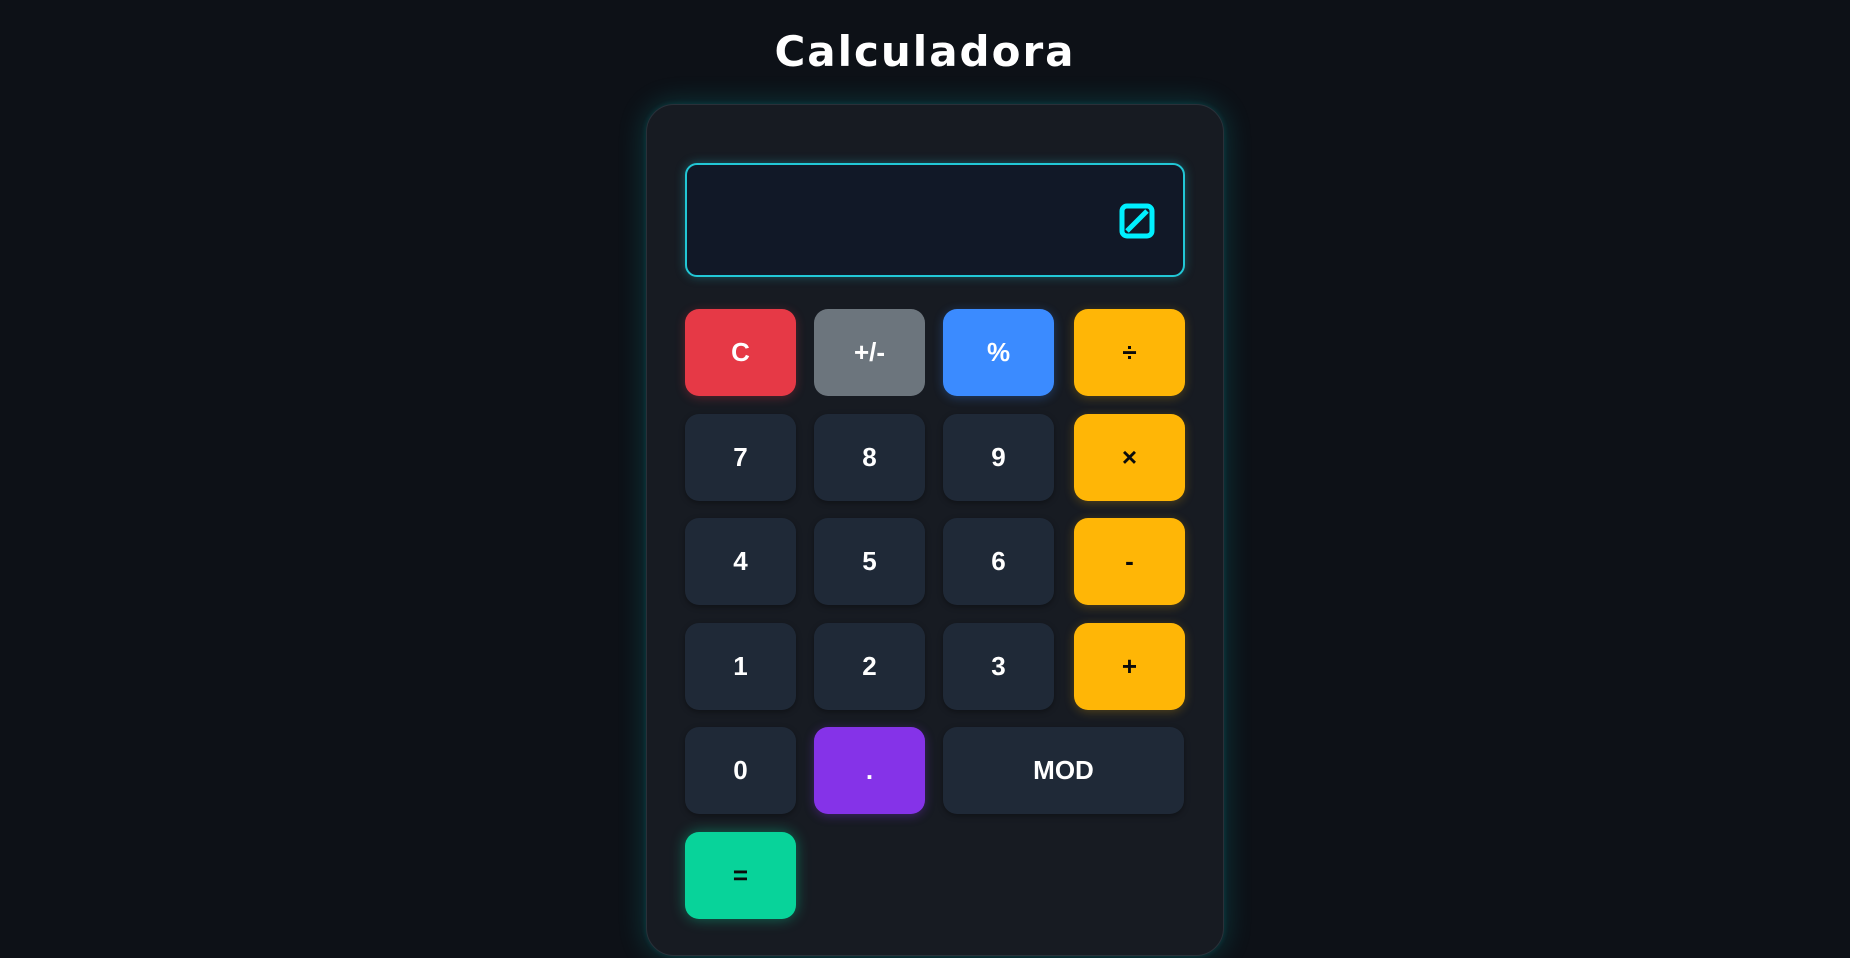 The image size is (1850, 958). What do you see at coordinates (869, 666) in the screenshot?
I see `digit-2-button: 2` at bounding box center [869, 666].